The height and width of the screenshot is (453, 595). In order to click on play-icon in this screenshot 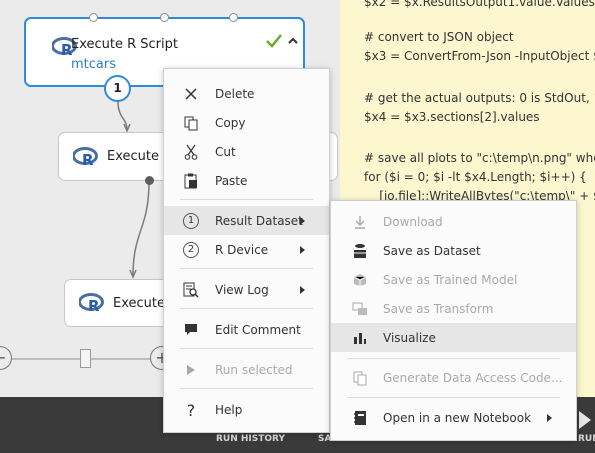, I will do `click(191, 370)`.